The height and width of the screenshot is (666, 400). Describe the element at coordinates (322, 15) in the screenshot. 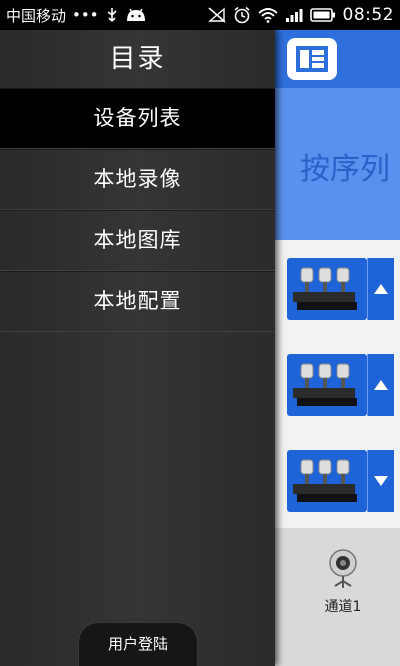

I see `battery-icon` at that location.